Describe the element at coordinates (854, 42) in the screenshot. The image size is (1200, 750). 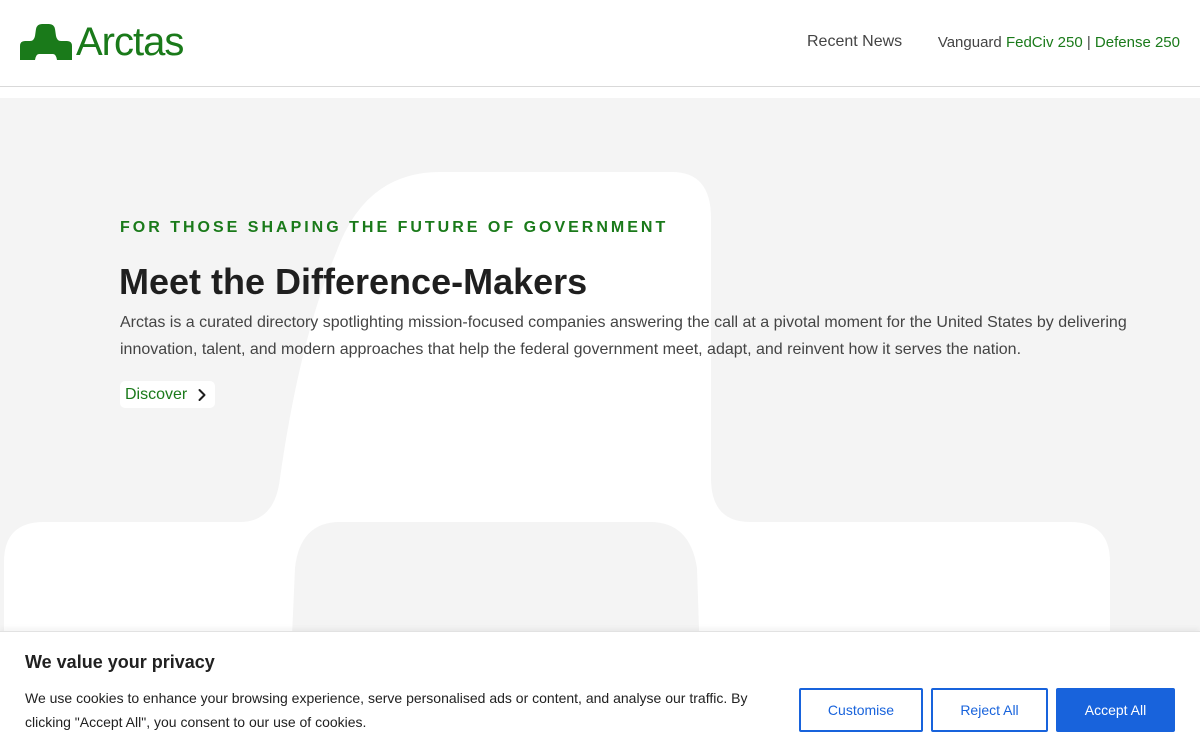
I see `nav-recent-news: Recent News` at that location.